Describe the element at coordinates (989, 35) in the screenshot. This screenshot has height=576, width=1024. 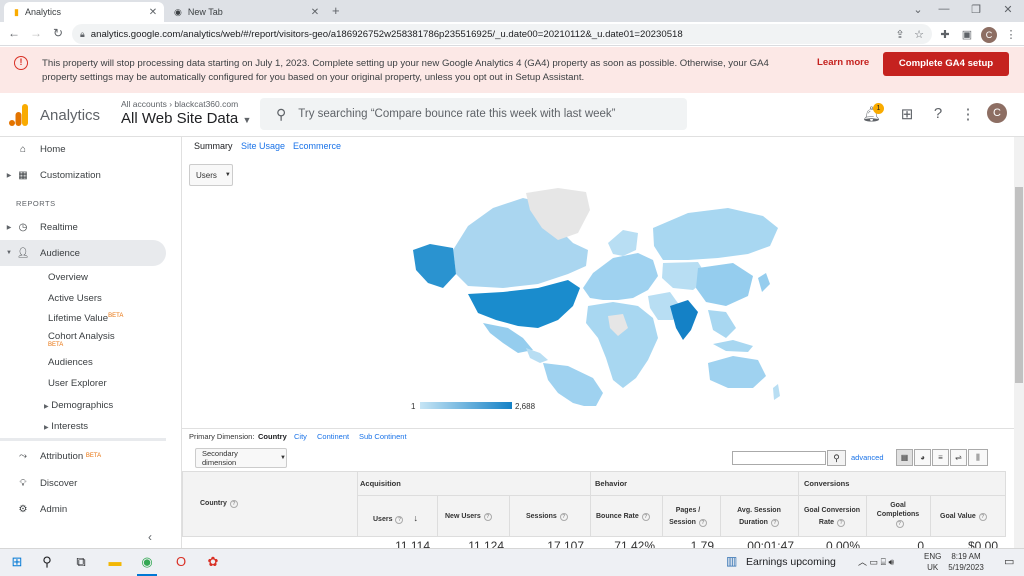
I see `profile-avatar: C` at that location.